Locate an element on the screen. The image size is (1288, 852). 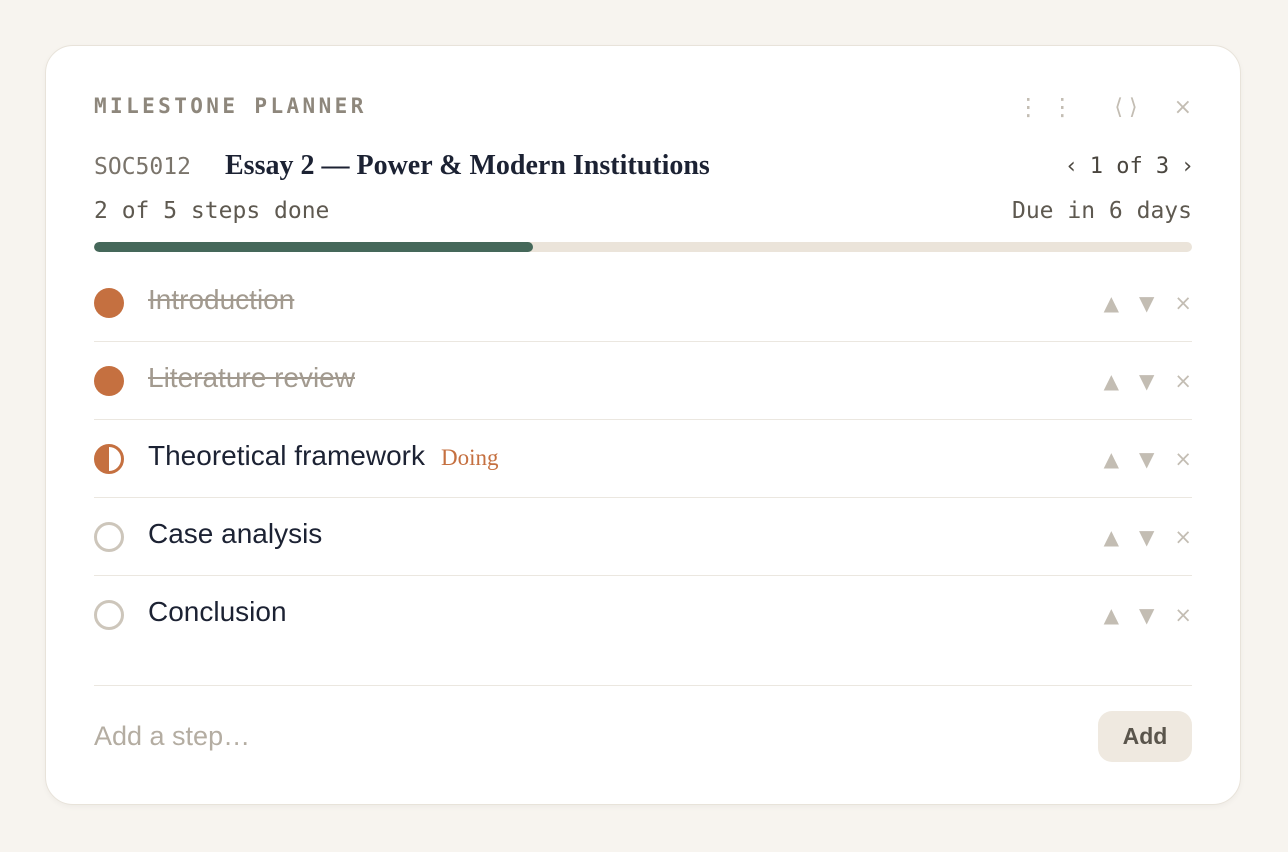
step-label: Conclusion is located at coordinates (225, 612).